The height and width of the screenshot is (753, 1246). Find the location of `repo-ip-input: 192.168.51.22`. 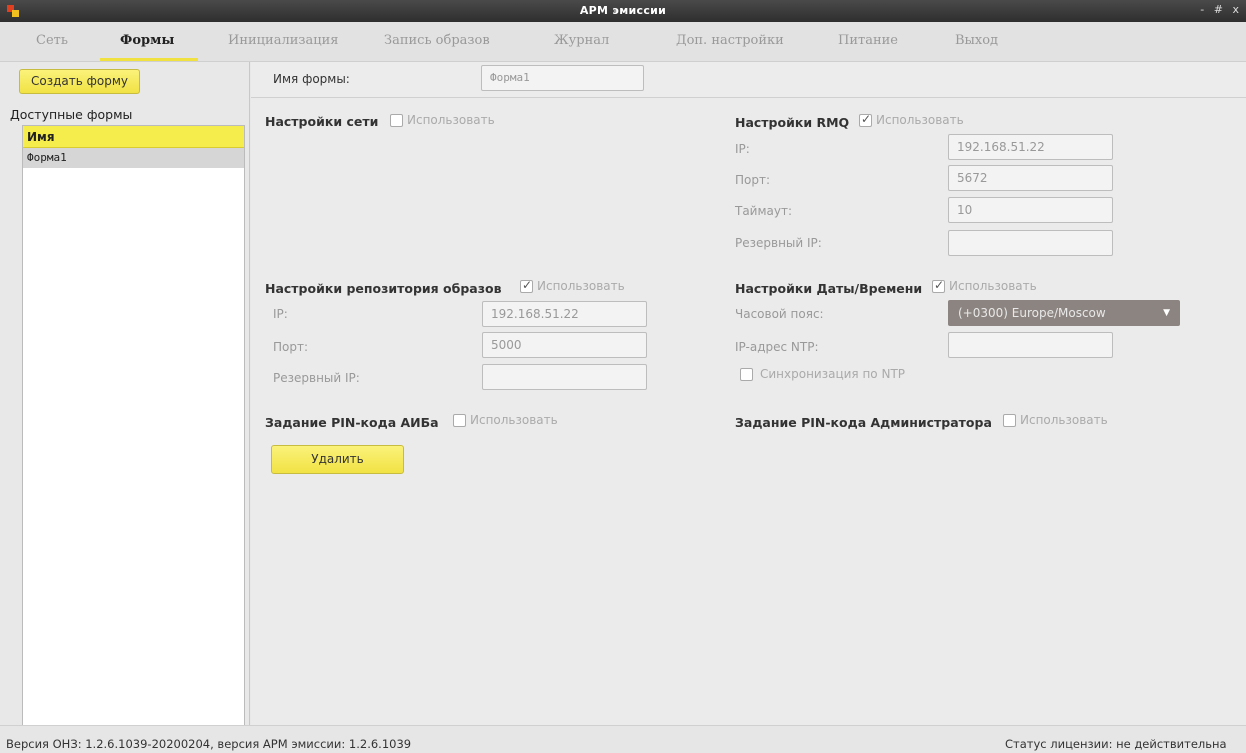

repo-ip-input: 192.168.51.22 is located at coordinates (564, 314).